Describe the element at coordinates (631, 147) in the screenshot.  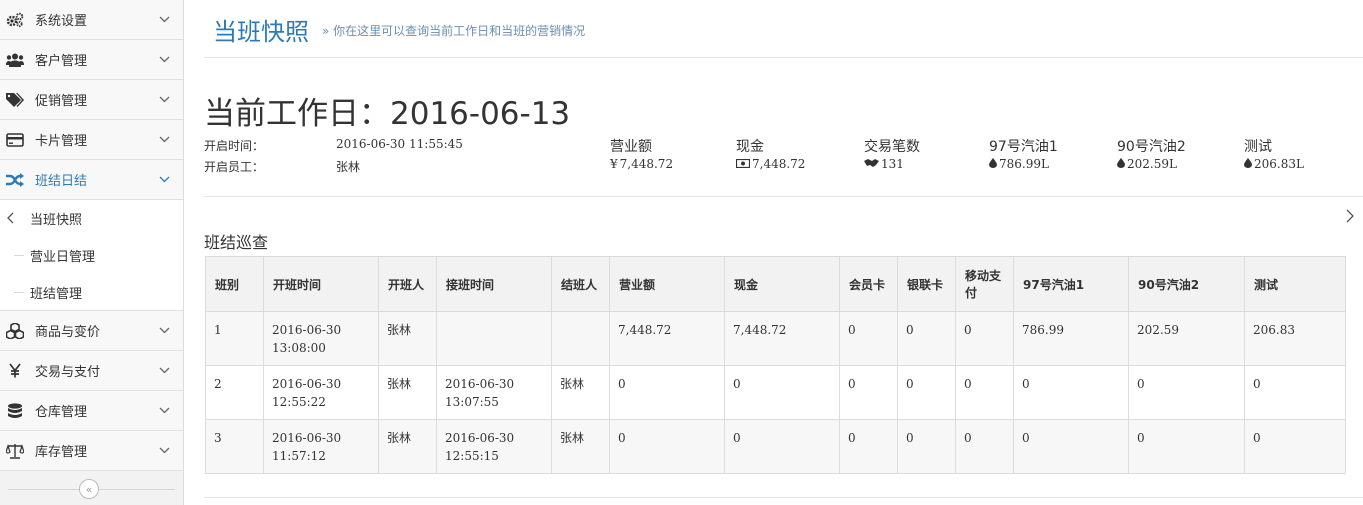
I see `stat-name: 营业额` at that location.